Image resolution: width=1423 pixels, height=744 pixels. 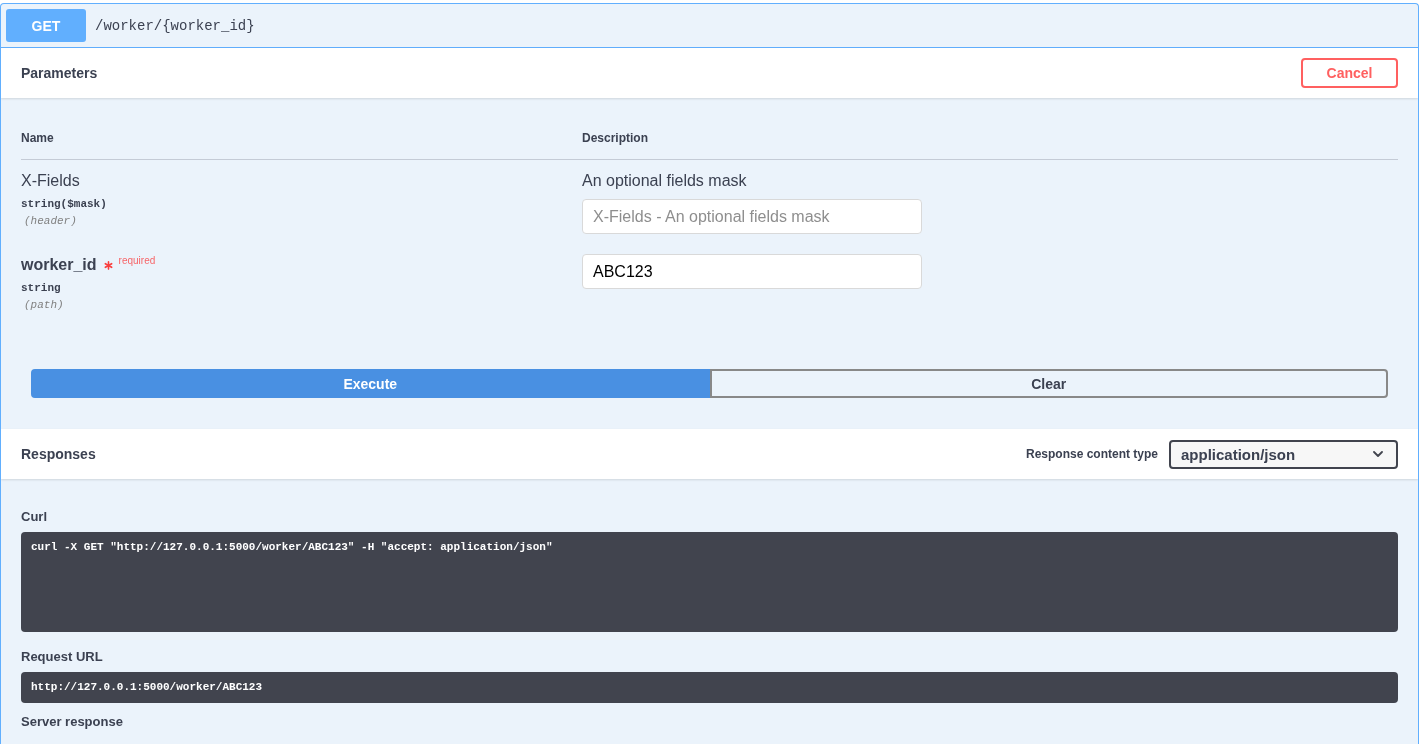 I want to click on endpoint-path: /worker/{worker_id}, so click(x=175, y=25).